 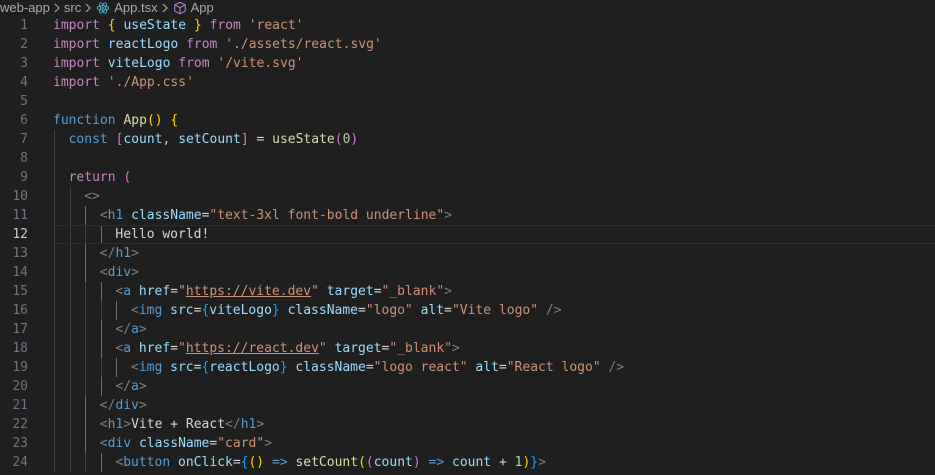 I want to click on line-number: 19, so click(x=14, y=367).